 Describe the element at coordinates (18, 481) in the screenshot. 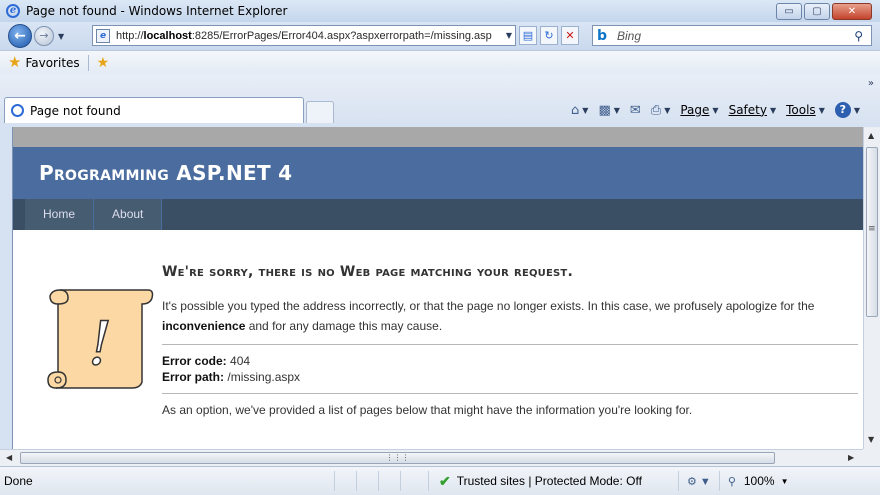

I see `status-text: Done` at that location.